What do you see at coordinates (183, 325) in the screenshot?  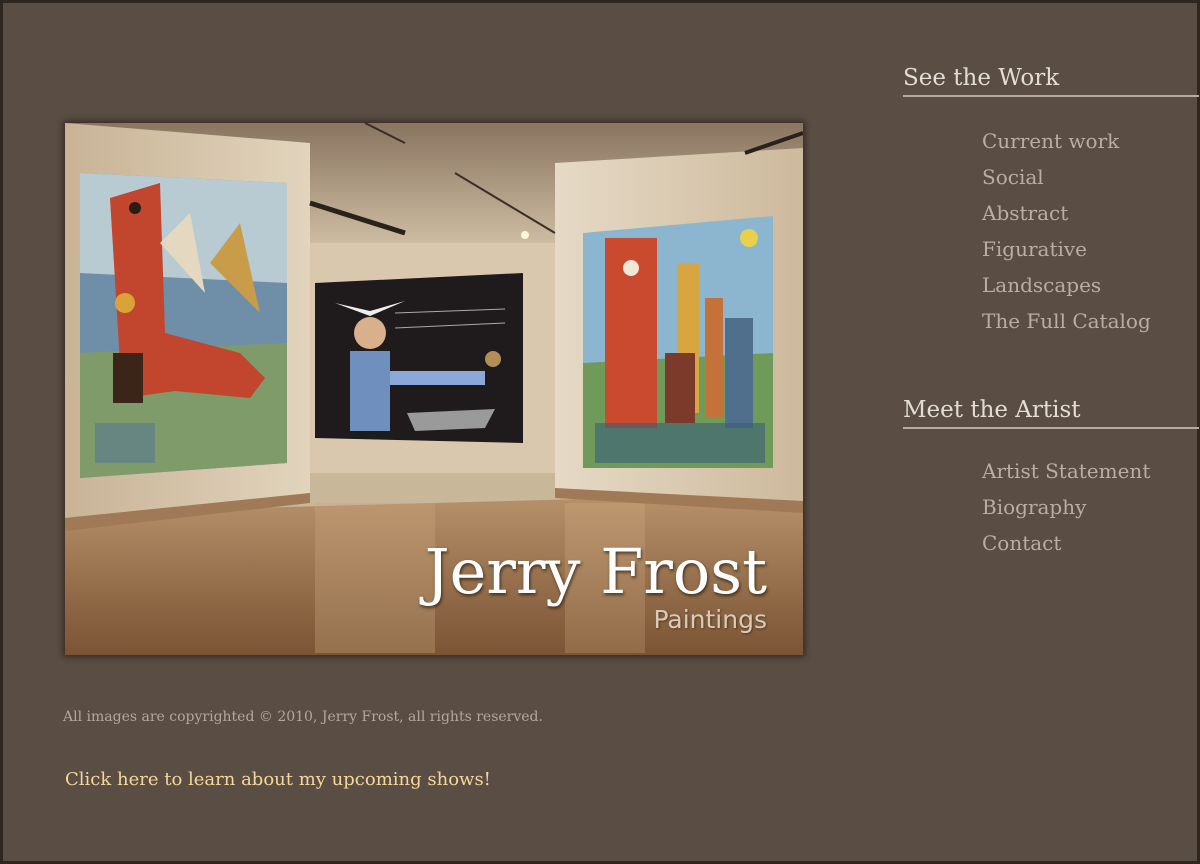 I see `painting-boot` at bounding box center [183, 325].